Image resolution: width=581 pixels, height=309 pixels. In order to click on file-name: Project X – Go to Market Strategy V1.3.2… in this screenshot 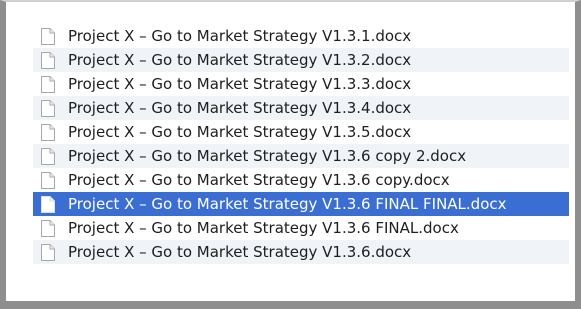, I will do `click(240, 60)`.